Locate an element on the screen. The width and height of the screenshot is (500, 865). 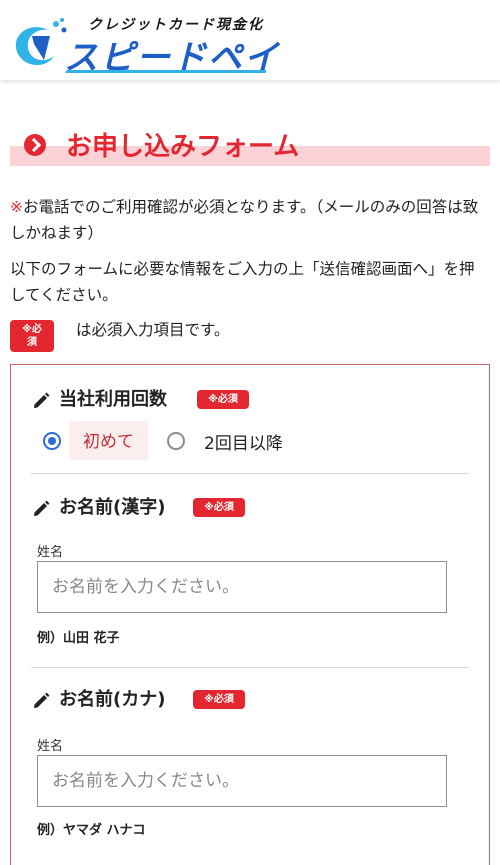
required-legend-text: は必須入力項目です。 is located at coordinates (153, 330).